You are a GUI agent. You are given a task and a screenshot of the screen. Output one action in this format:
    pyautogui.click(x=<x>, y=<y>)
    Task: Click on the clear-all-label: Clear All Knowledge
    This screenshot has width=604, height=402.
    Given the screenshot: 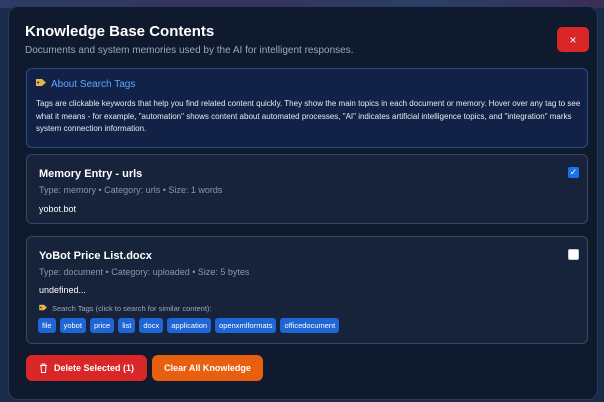 What is the action you would take?
    pyautogui.click(x=207, y=368)
    